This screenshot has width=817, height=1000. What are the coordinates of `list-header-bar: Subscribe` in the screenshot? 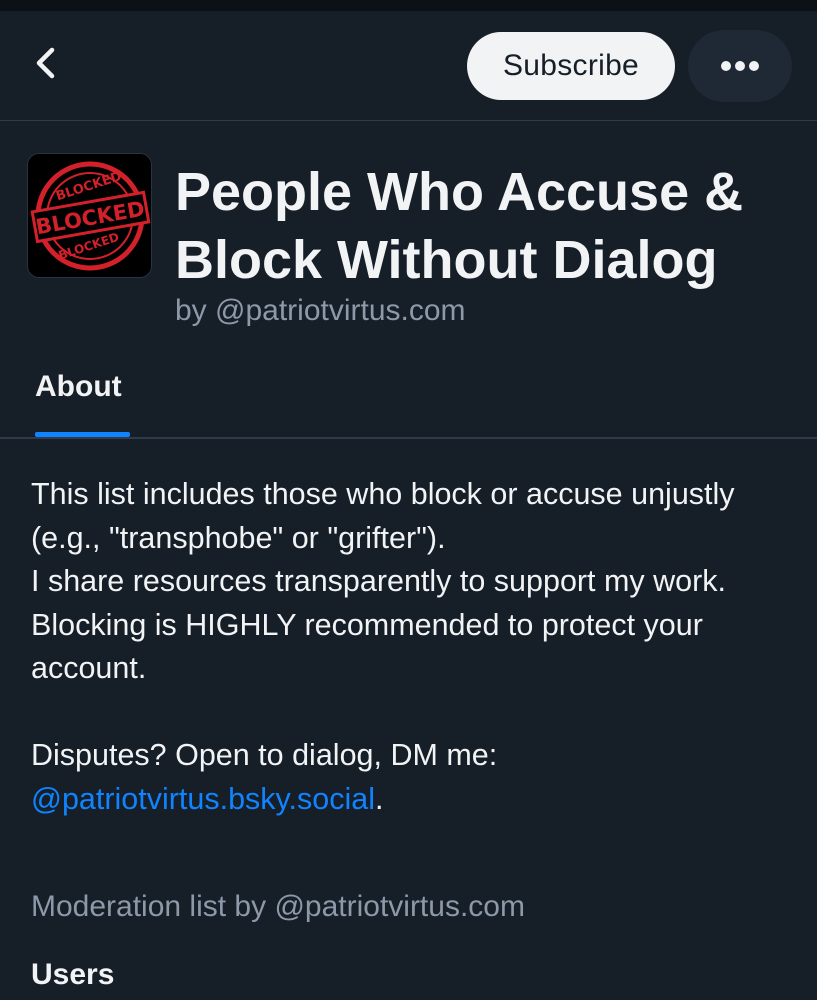 It's located at (408, 66).